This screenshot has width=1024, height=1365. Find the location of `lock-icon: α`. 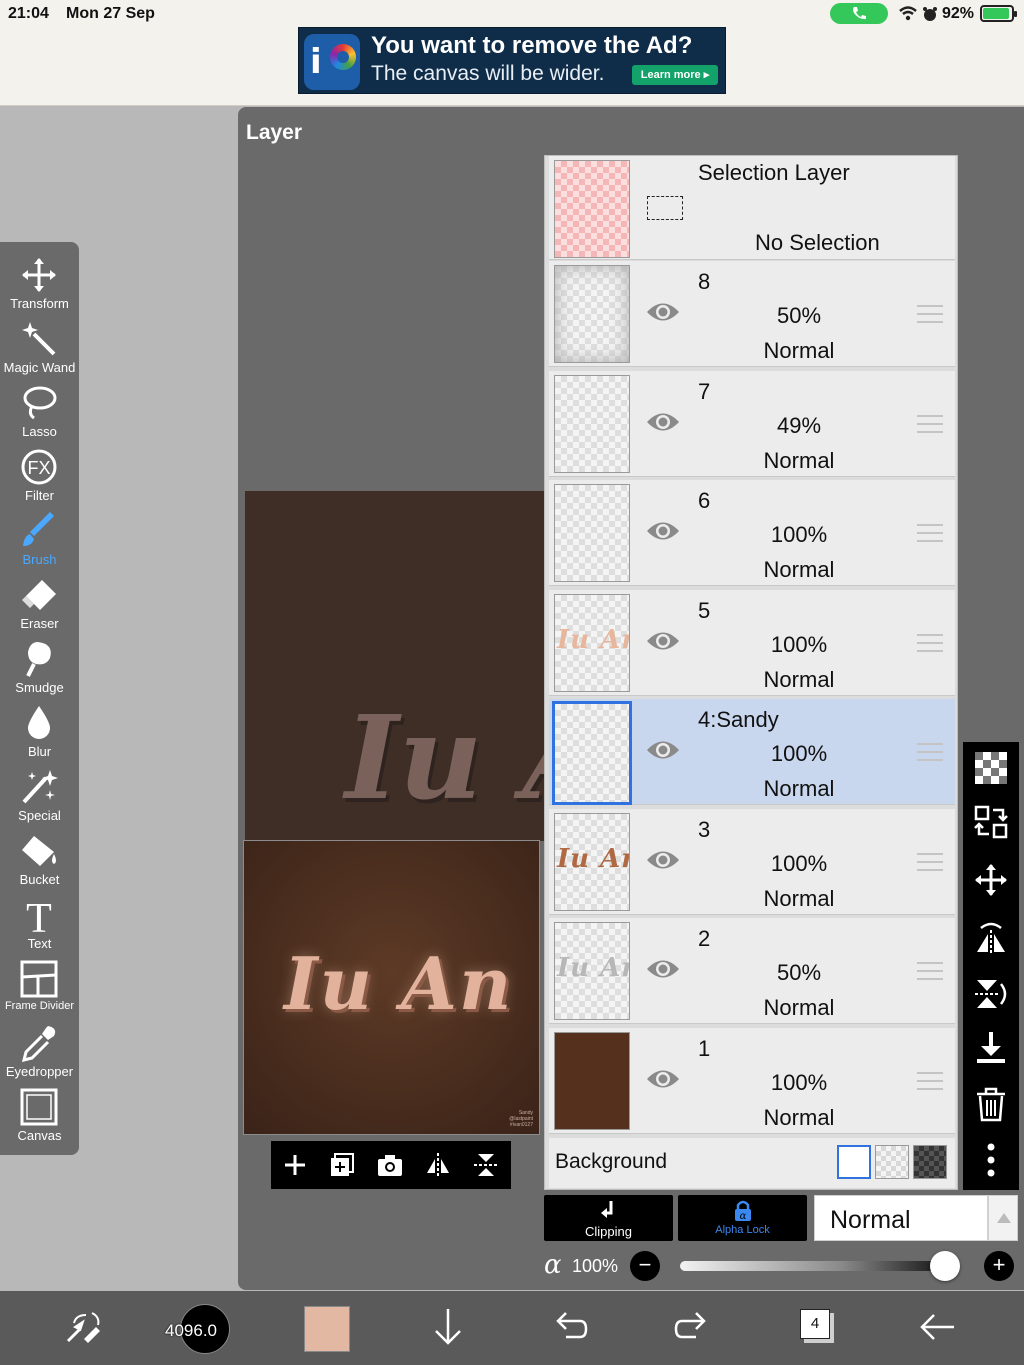

lock-icon: α is located at coordinates (743, 1211).